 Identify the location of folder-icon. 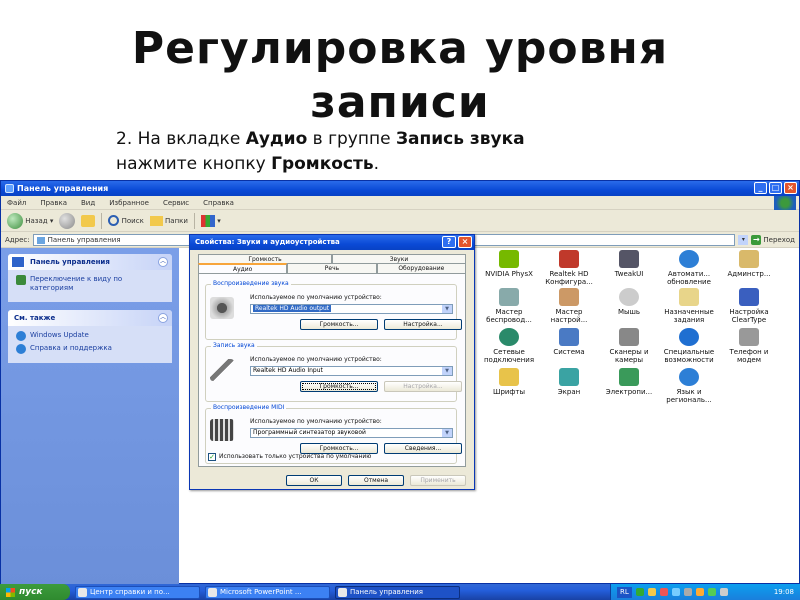
(156, 220).